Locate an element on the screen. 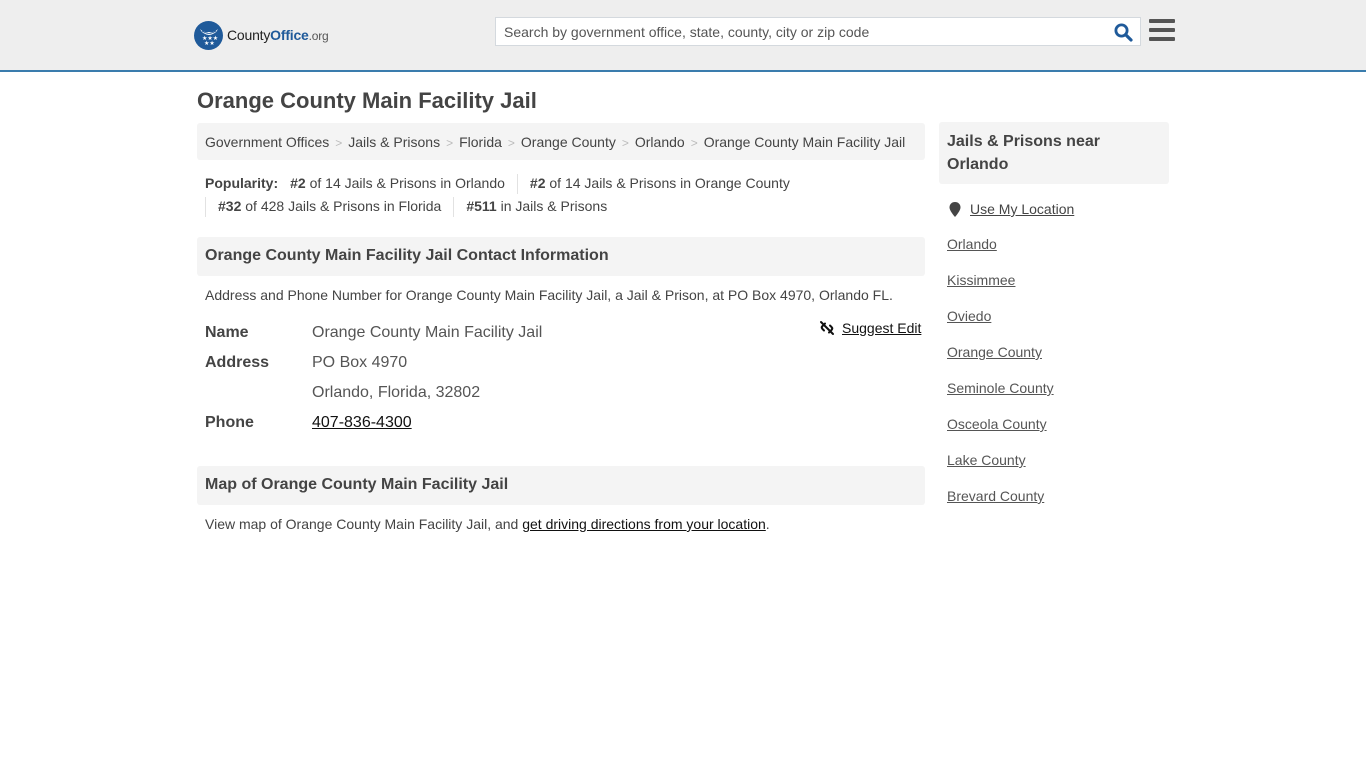 This screenshot has width=1366, height=768. popularity-text: of 14 Jails & Prisons in Orlando is located at coordinates (405, 183).